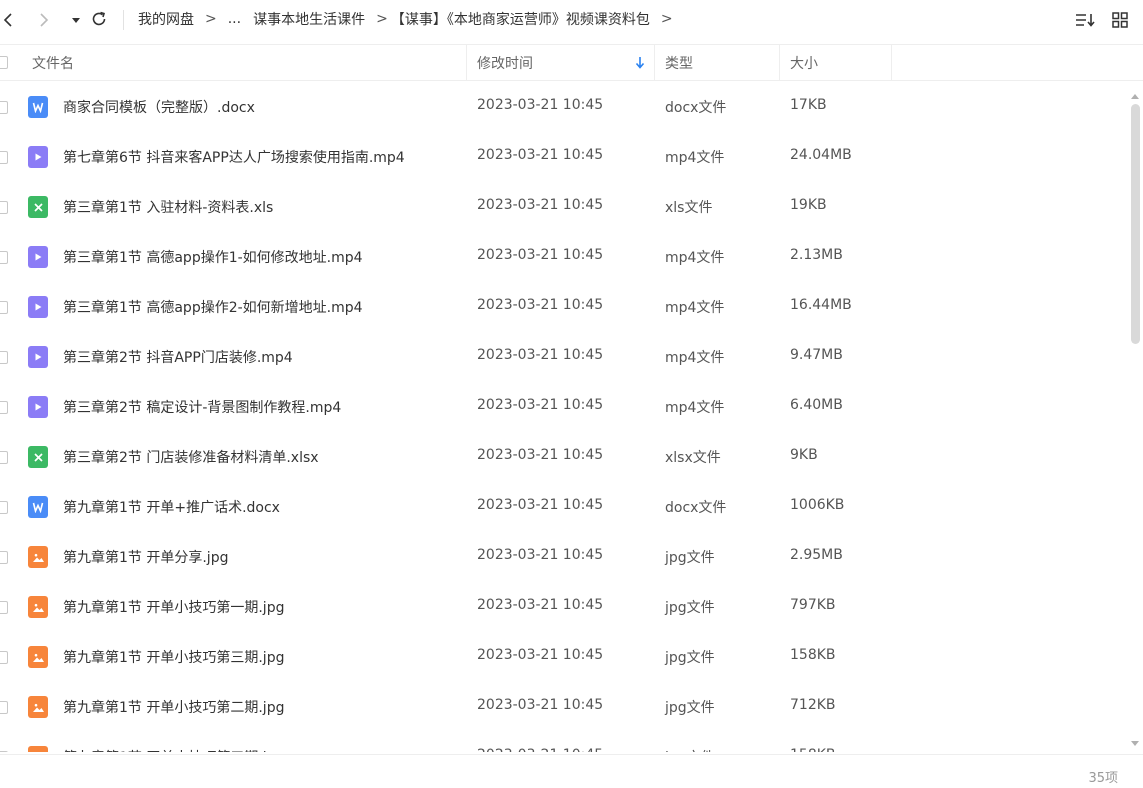 This screenshot has height=788, width=1143. What do you see at coordinates (202, 407) in the screenshot?
I see `file-name: 第三章第2节 稿定设计-背景图制作教程.mp4` at bounding box center [202, 407].